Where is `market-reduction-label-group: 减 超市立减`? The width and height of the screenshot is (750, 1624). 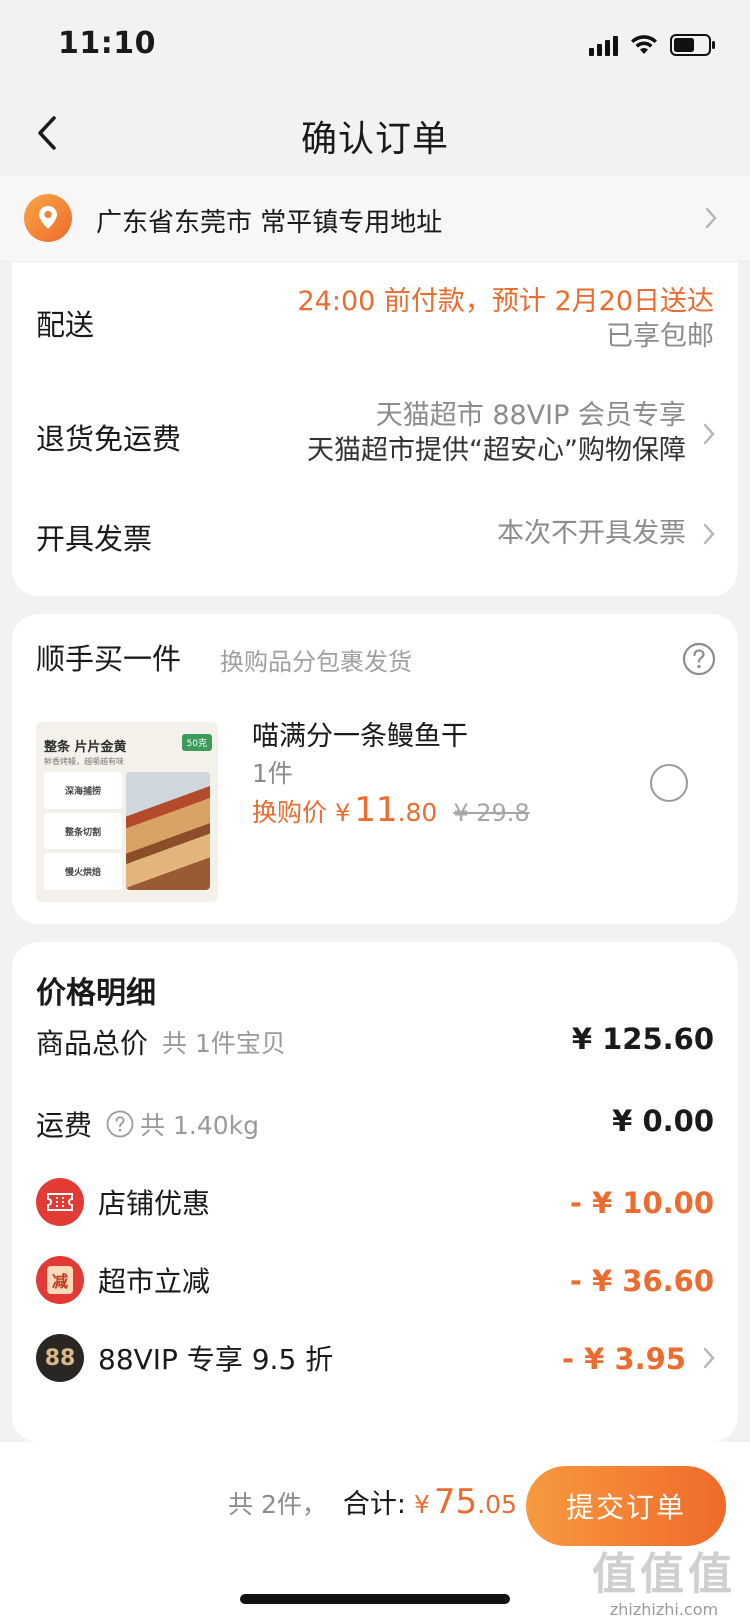
market-reduction-label-group: 减 超市立减 is located at coordinates (123, 1280).